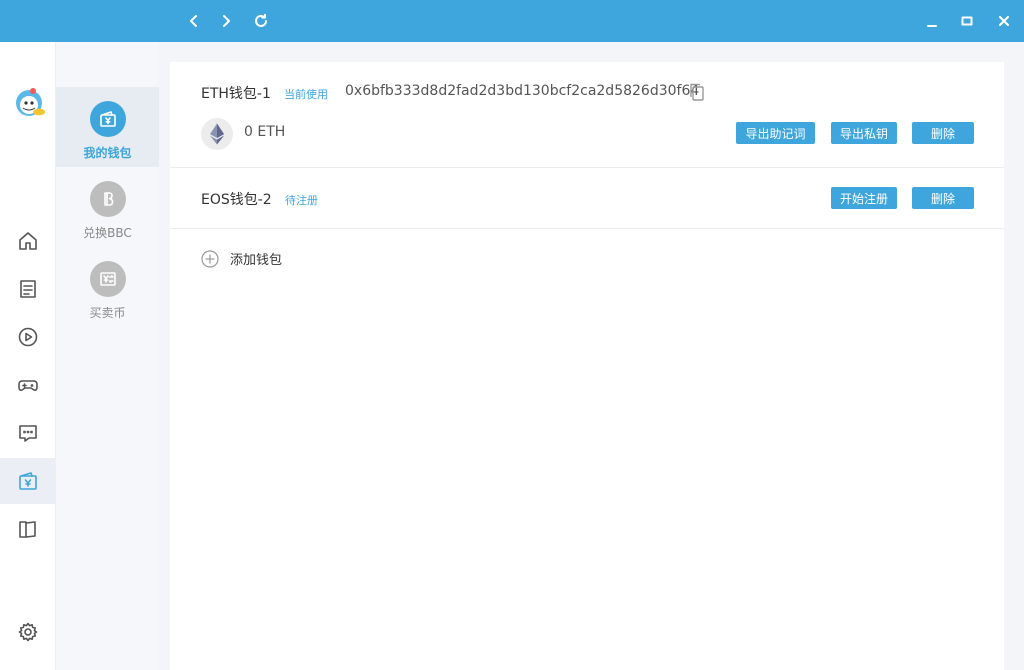 The image size is (1024, 670). I want to click on book-icon, so click(27, 529).